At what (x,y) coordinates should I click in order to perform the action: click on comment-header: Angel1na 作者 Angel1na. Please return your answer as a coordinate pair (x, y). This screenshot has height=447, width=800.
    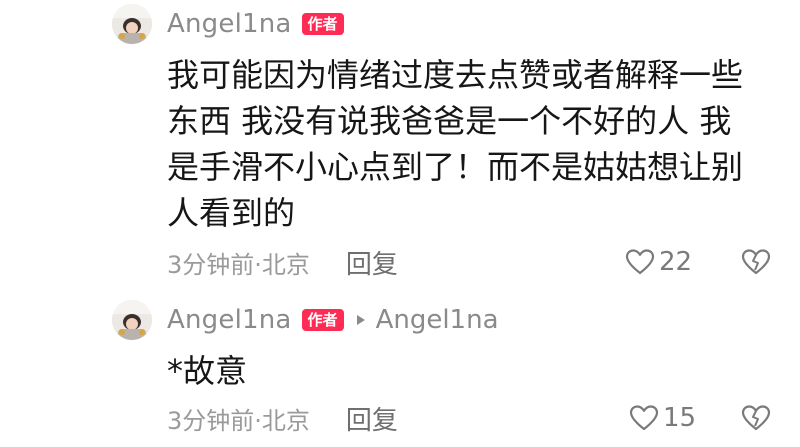
    Looking at the image, I should click on (333, 320).